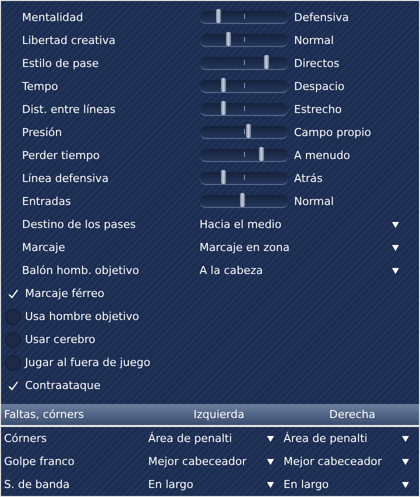 The image size is (420, 497). I want to click on checkbox-label: Usa hombre objetivo, so click(82, 316).